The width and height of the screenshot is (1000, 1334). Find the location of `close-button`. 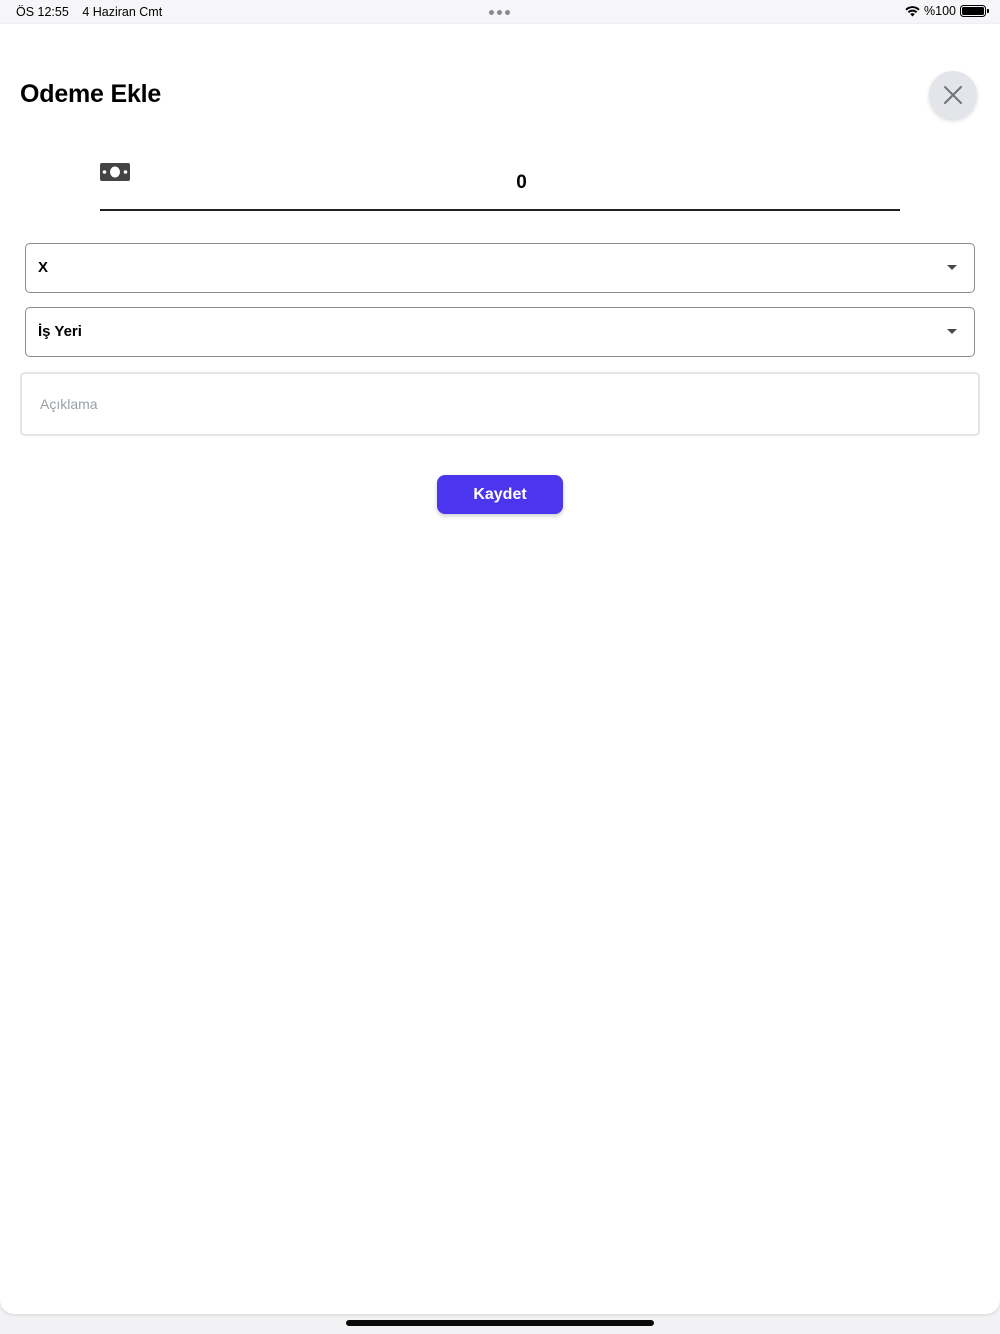

close-button is located at coordinates (953, 95).